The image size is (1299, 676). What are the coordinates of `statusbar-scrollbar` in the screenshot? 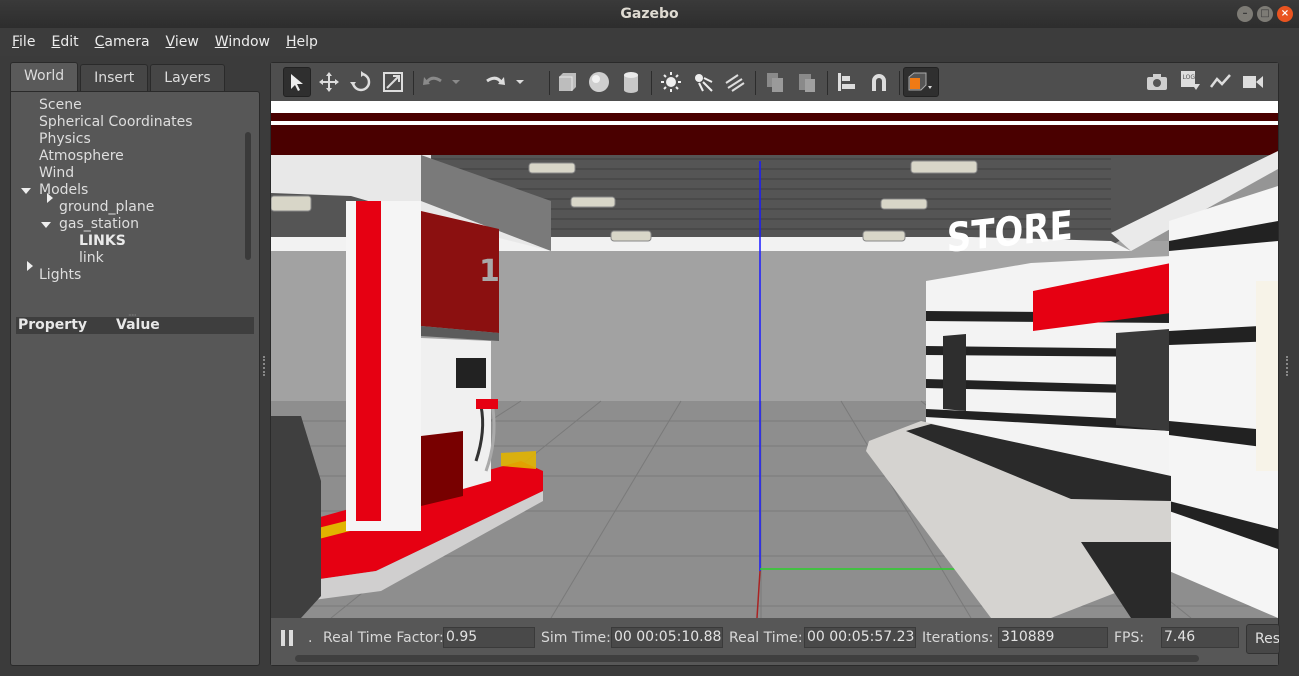 It's located at (747, 658).